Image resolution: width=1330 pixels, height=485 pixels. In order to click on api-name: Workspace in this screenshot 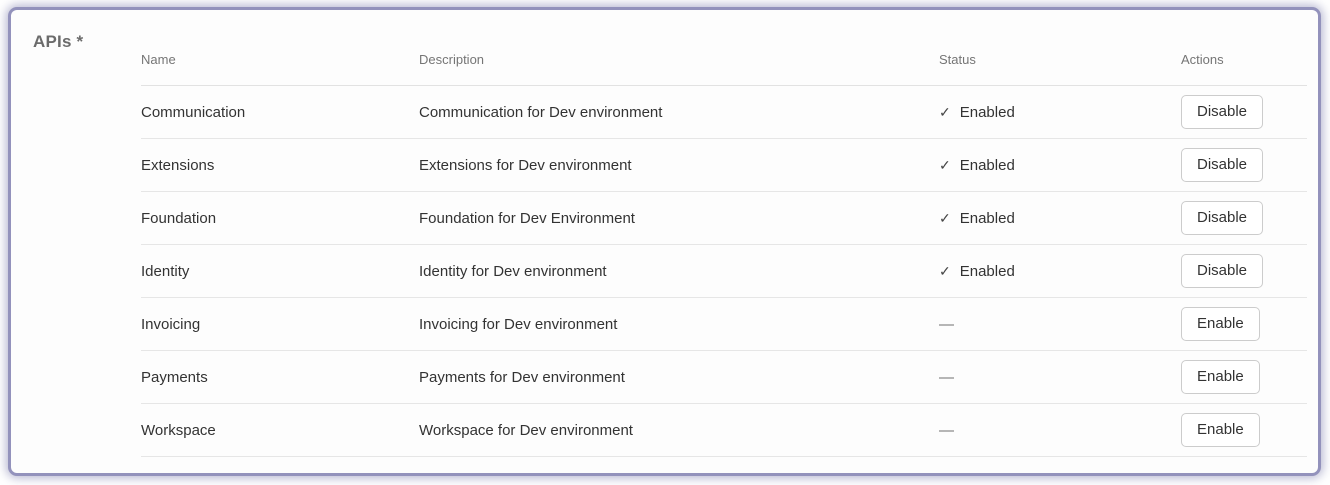, I will do `click(178, 430)`.